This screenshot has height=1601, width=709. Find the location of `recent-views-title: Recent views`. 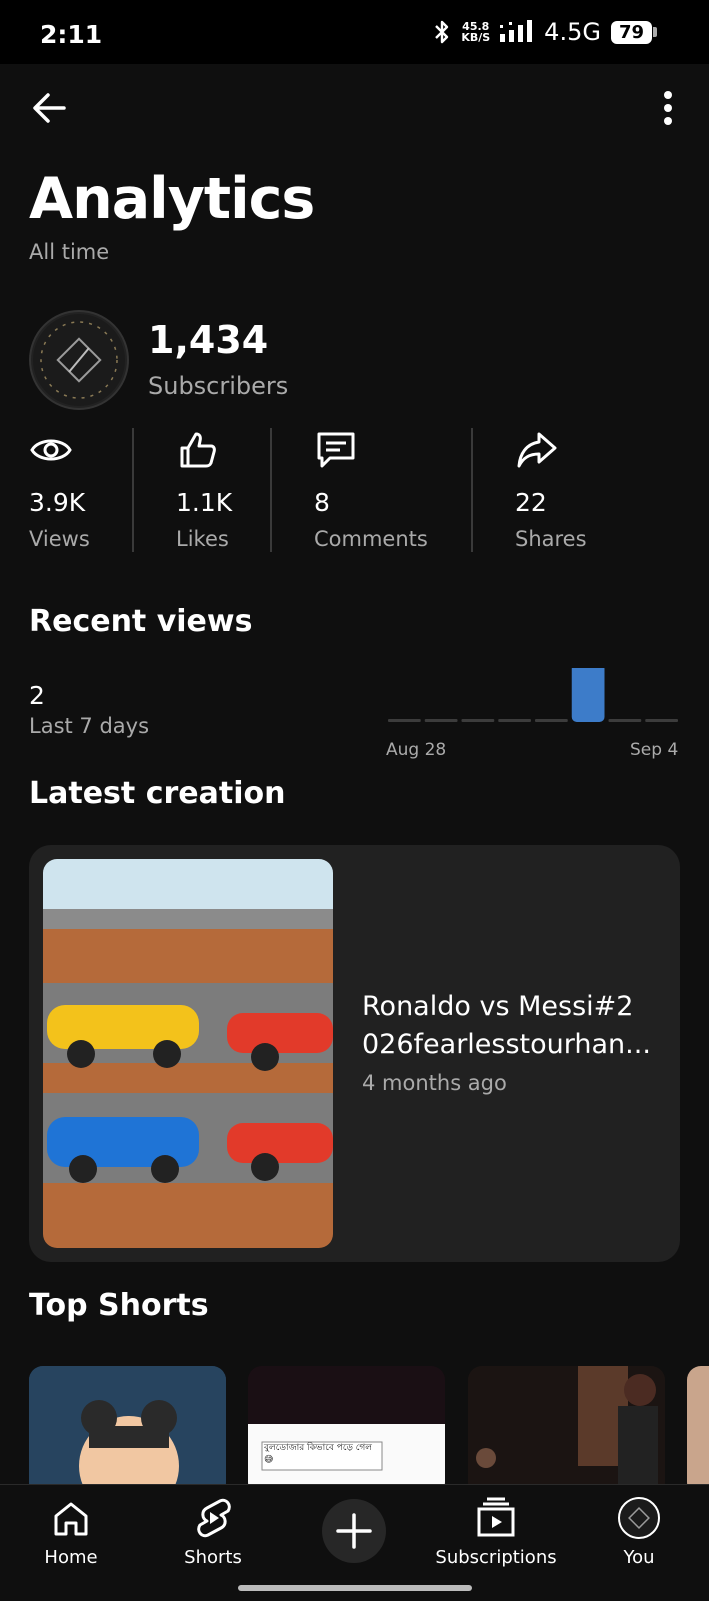

recent-views-title: Recent views is located at coordinates (141, 621).